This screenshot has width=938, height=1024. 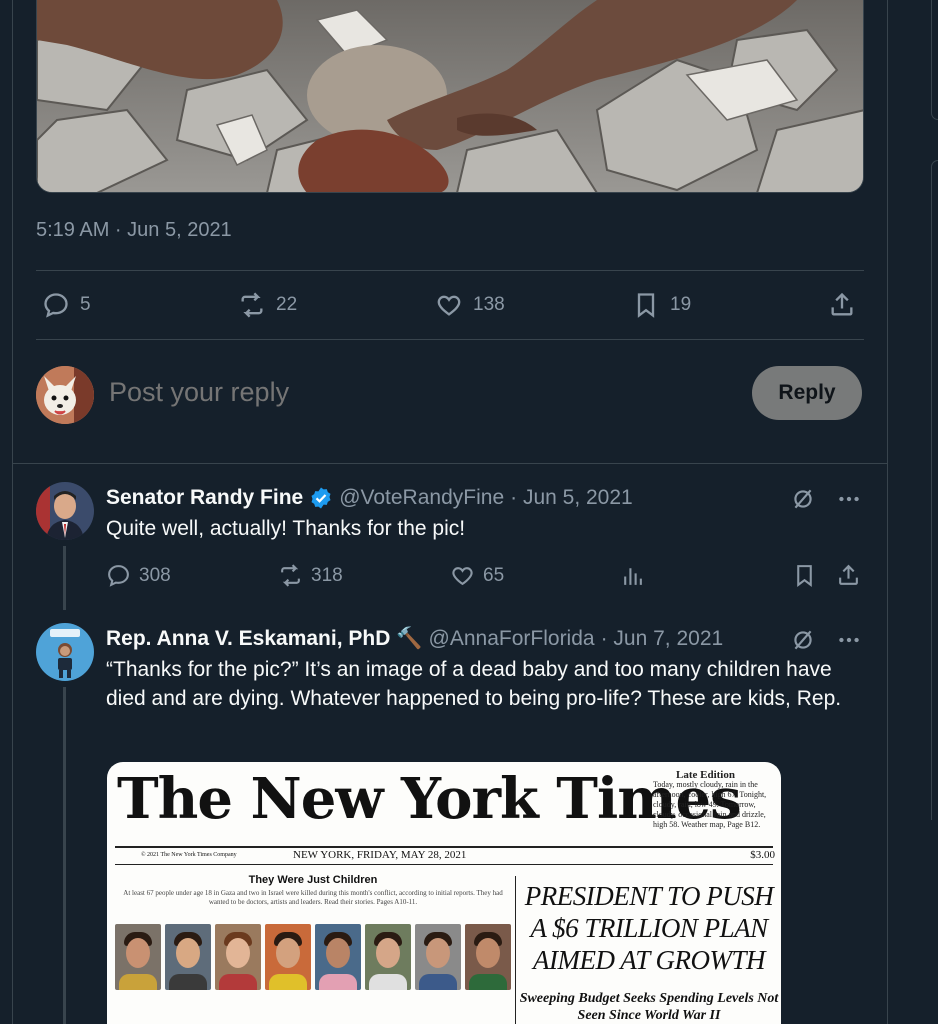 What do you see at coordinates (321, 498) in the screenshot?
I see `verified-badge-icon` at bounding box center [321, 498].